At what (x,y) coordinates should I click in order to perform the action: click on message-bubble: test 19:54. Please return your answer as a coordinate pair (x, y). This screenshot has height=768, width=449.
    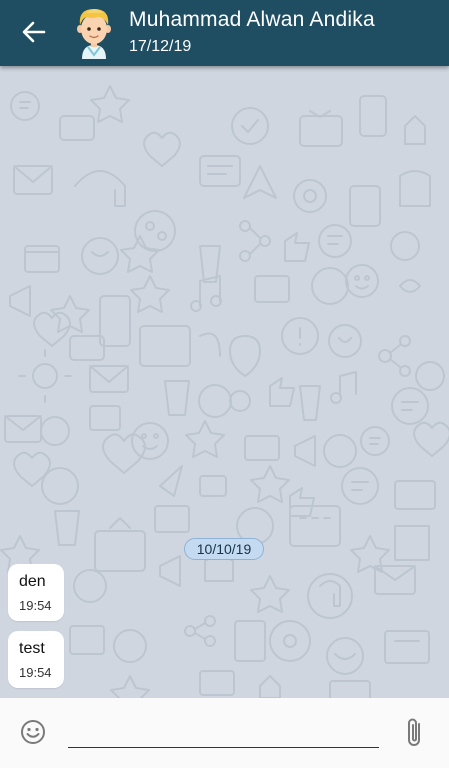
    Looking at the image, I should click on (36, 659).